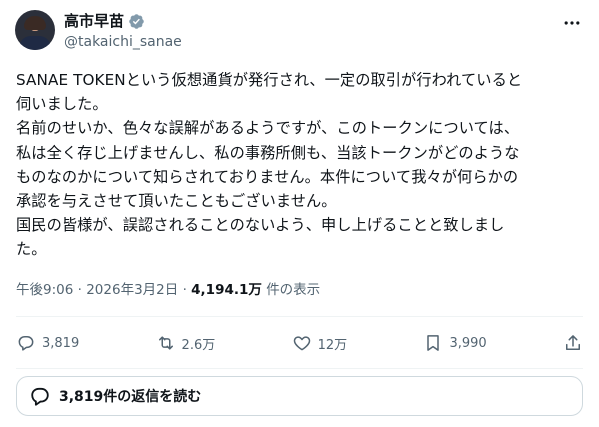  What do you see at coordinates (44, 290) in the screenshot?
I see `tweet-time: 午後9:06` at bounding box center [44, 290].